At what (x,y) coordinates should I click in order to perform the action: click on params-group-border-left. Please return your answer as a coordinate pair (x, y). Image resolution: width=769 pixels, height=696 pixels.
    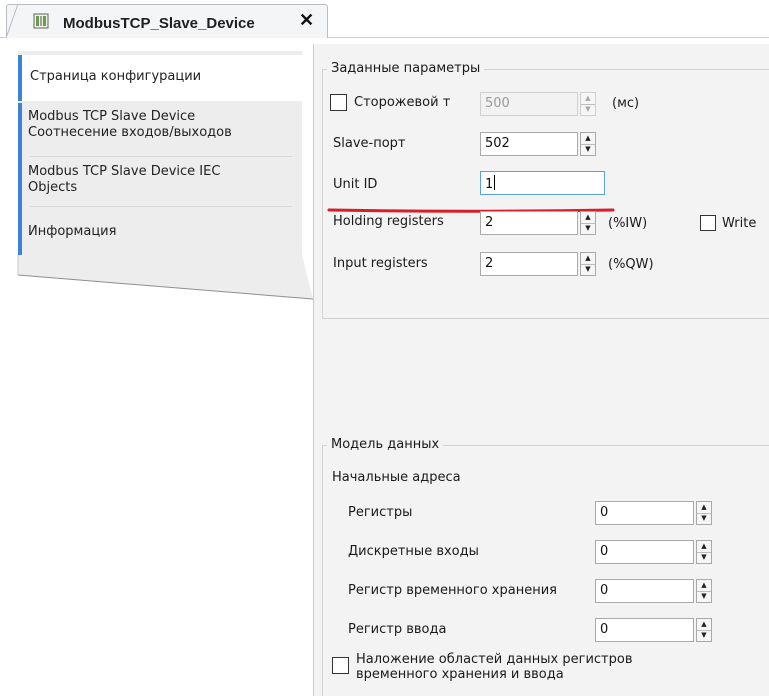
    Looking at the image, I should click on (322, 194).